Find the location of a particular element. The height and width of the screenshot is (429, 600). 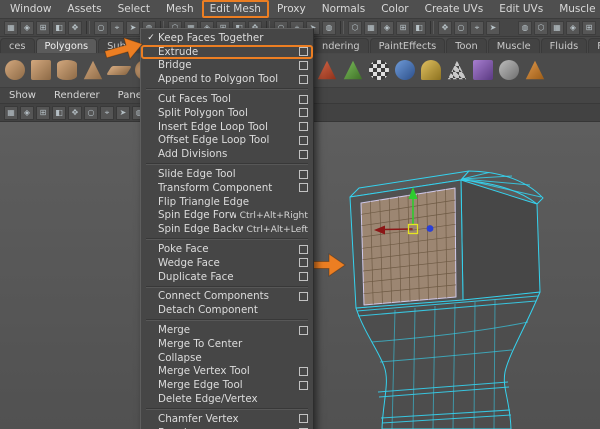

menu-window: Window is located at coordinates (30, 9).